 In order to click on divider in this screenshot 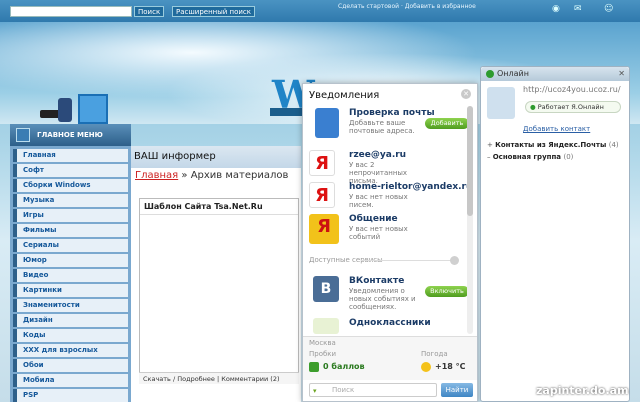, I will do `click(406, 260)`.